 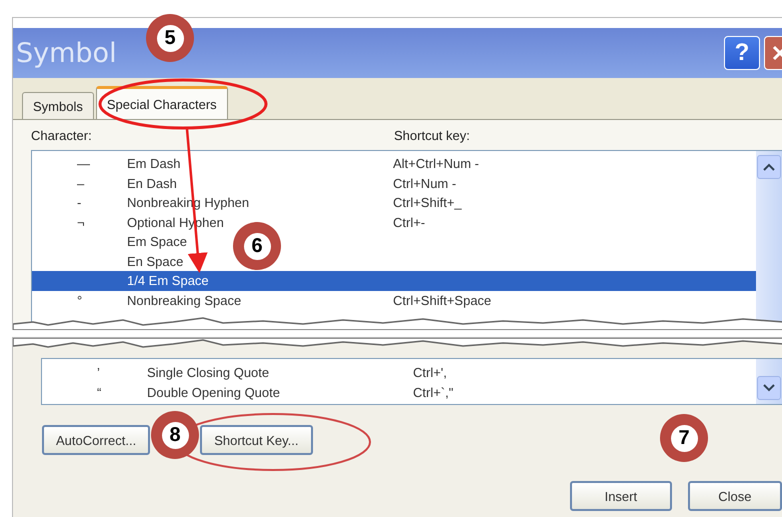 I want to click on character-name: Nonbreaking Space, so click(x=184, y=300).